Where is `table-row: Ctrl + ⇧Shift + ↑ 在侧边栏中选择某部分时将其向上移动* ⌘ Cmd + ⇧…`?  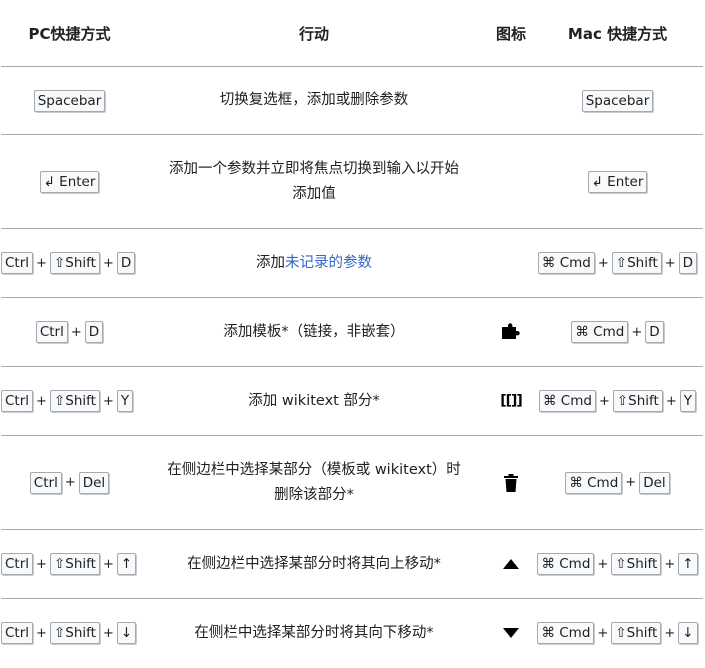 table-row: Ctrl + ⇧Shift + ↑ 在侧边栏中选择某部分时将其向上移动* ⌘ Cmd + ⇧… is located at coordinates (352, 564).